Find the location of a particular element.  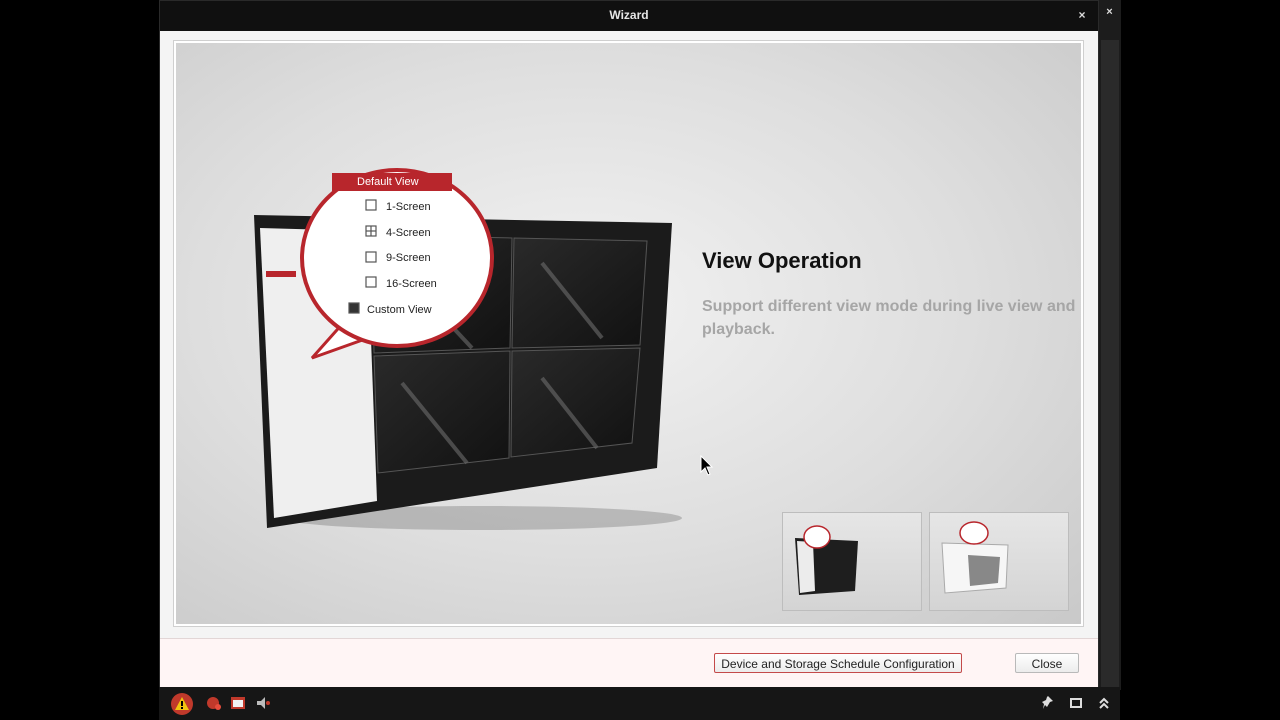

close-icon: × is located at coordinates (1082, 15).